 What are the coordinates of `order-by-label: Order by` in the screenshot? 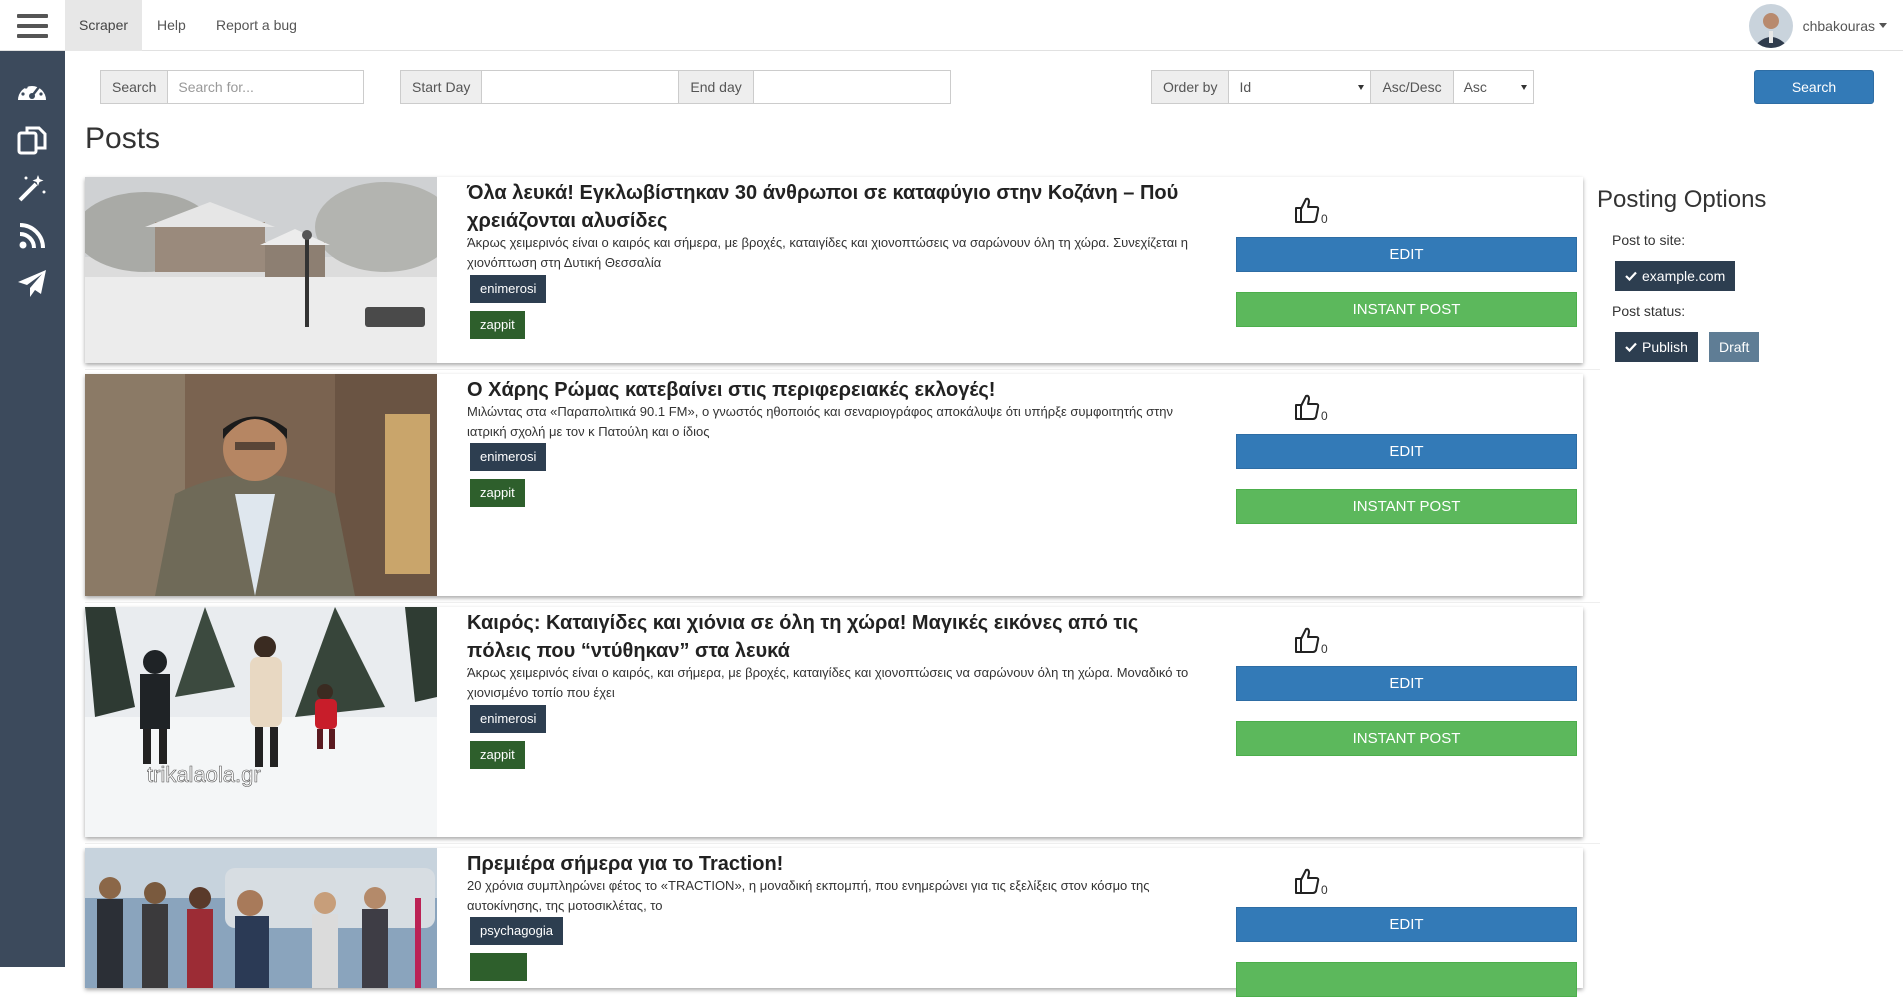 It's located at (1190, 87).